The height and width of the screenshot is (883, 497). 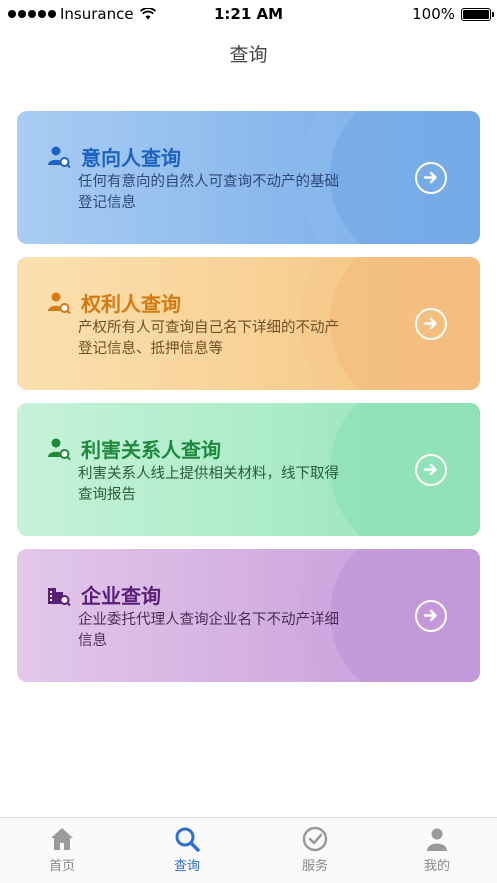 I want to click on tab-mine: 我的, so click(x=437, y=850).